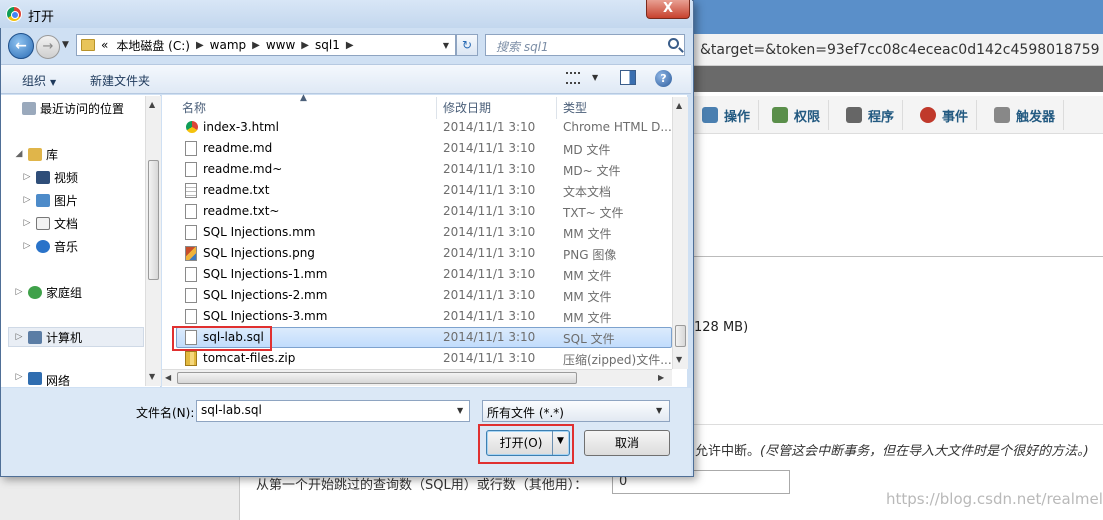 The image size is (1103, 520). Describe the element at coordinates (680, 336) in the screenshot. I see `vertical-scroll-thumb` at that location.